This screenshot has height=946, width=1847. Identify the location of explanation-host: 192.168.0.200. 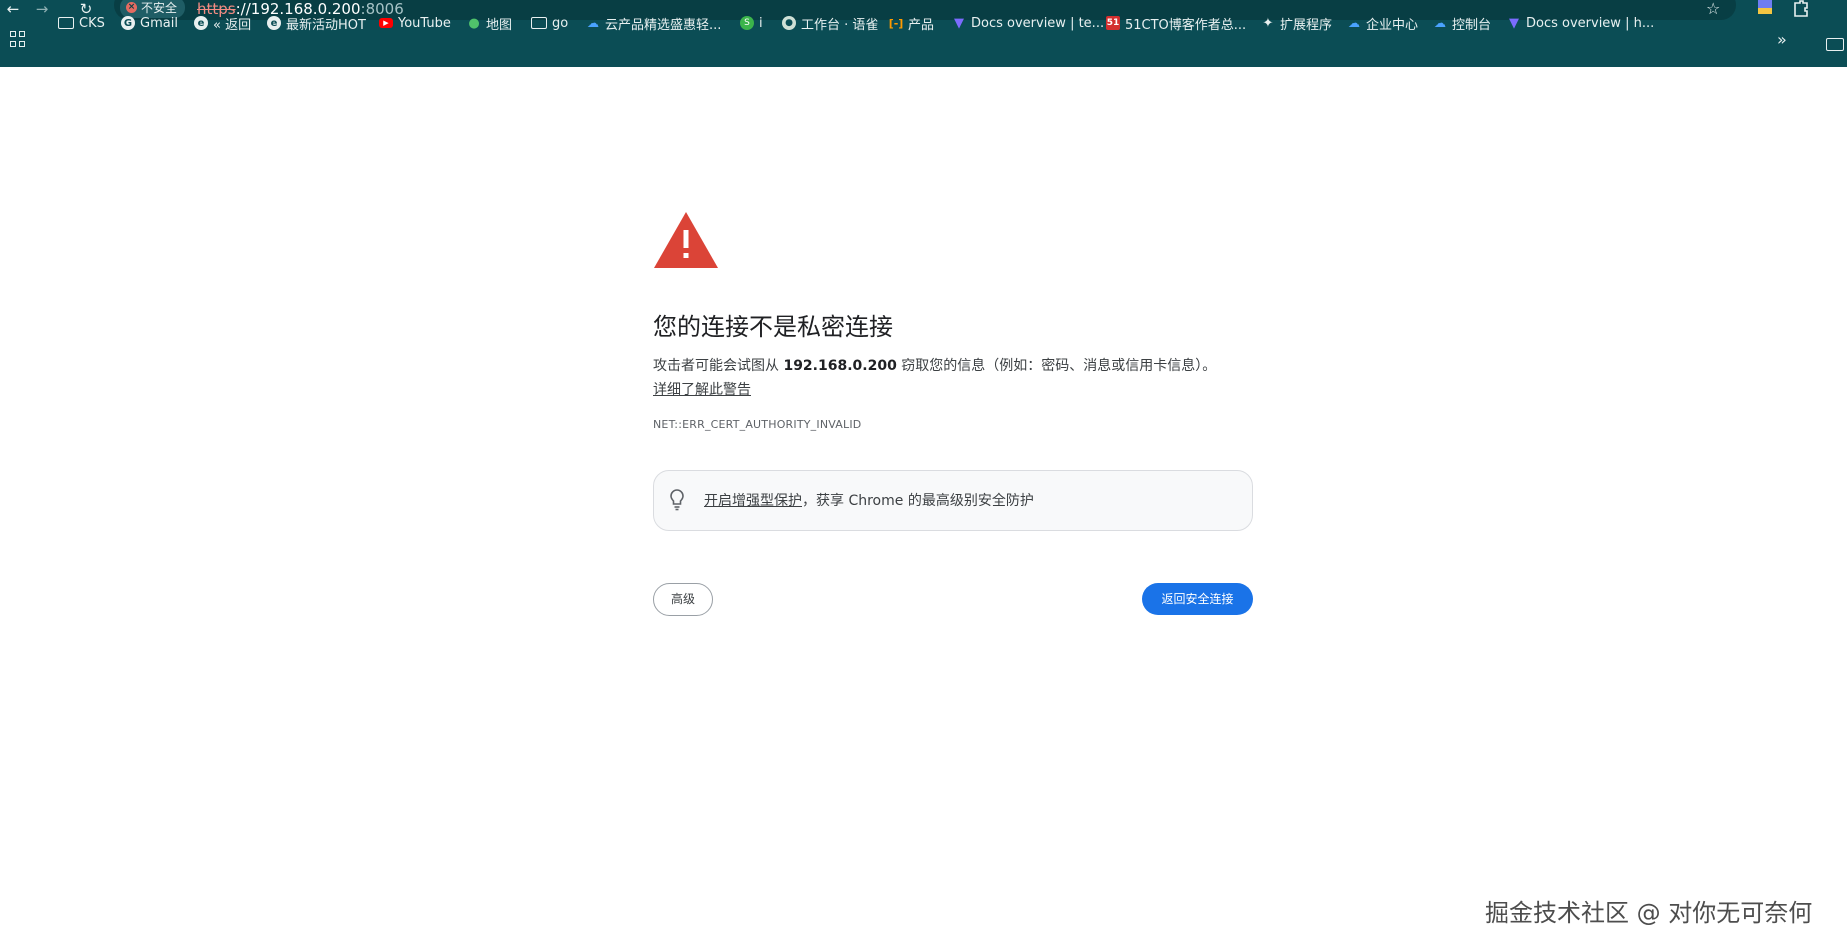
(840, 366).